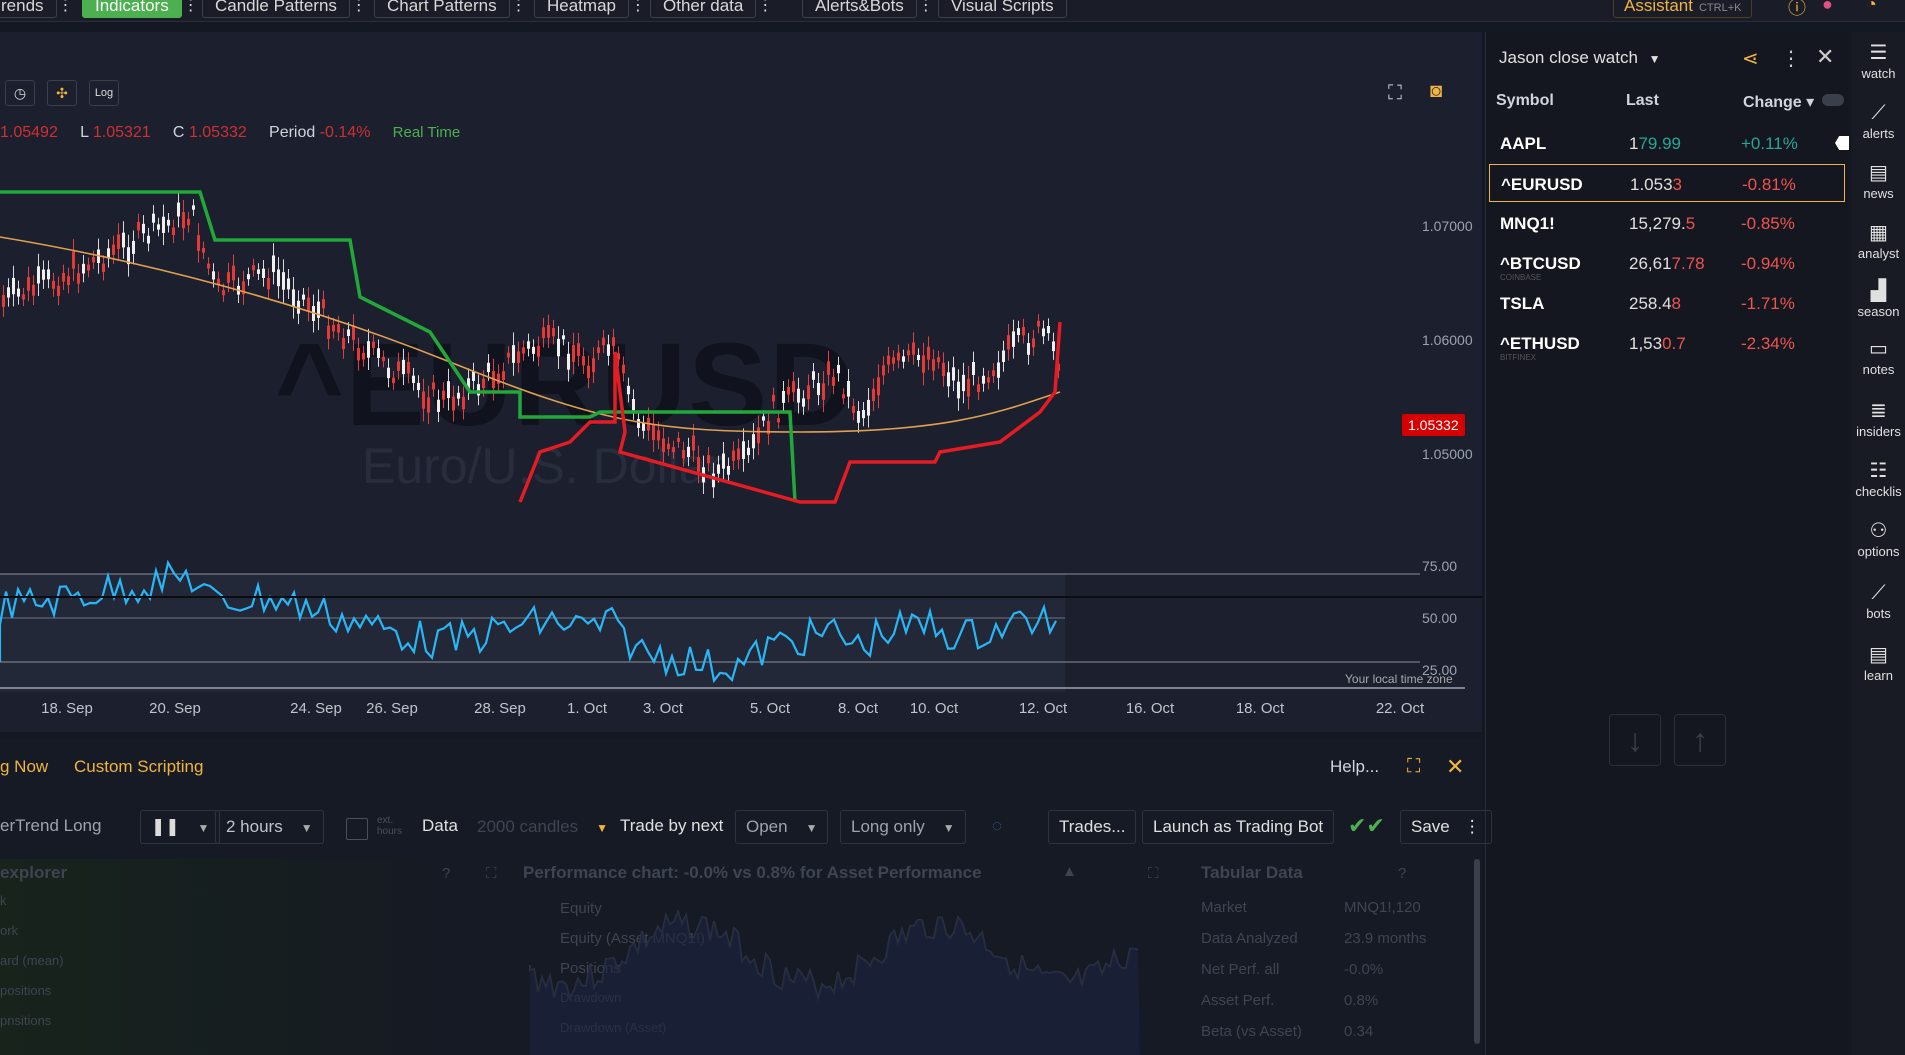 The image size is (1905, 1055). What do you see at coordinates (25, 990) in the screenshot?
I see `explorer-row: positions` at bounding box center [25, 990].